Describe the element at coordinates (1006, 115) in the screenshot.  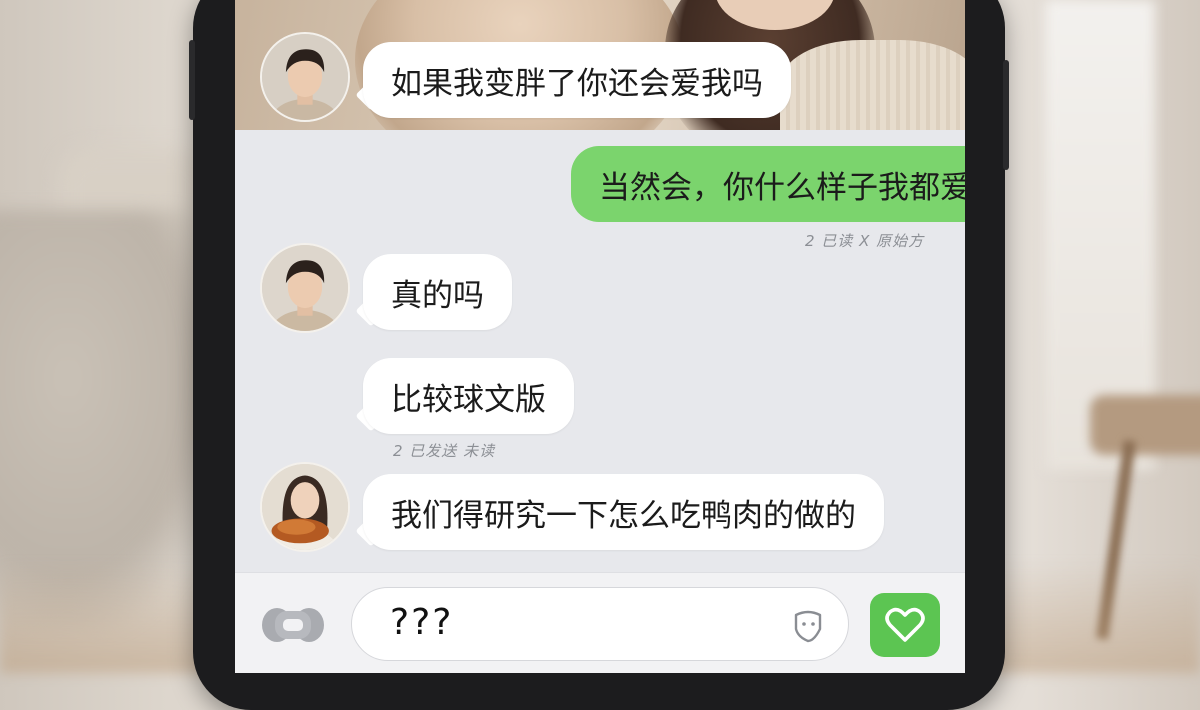
I see `power-button` at that location.